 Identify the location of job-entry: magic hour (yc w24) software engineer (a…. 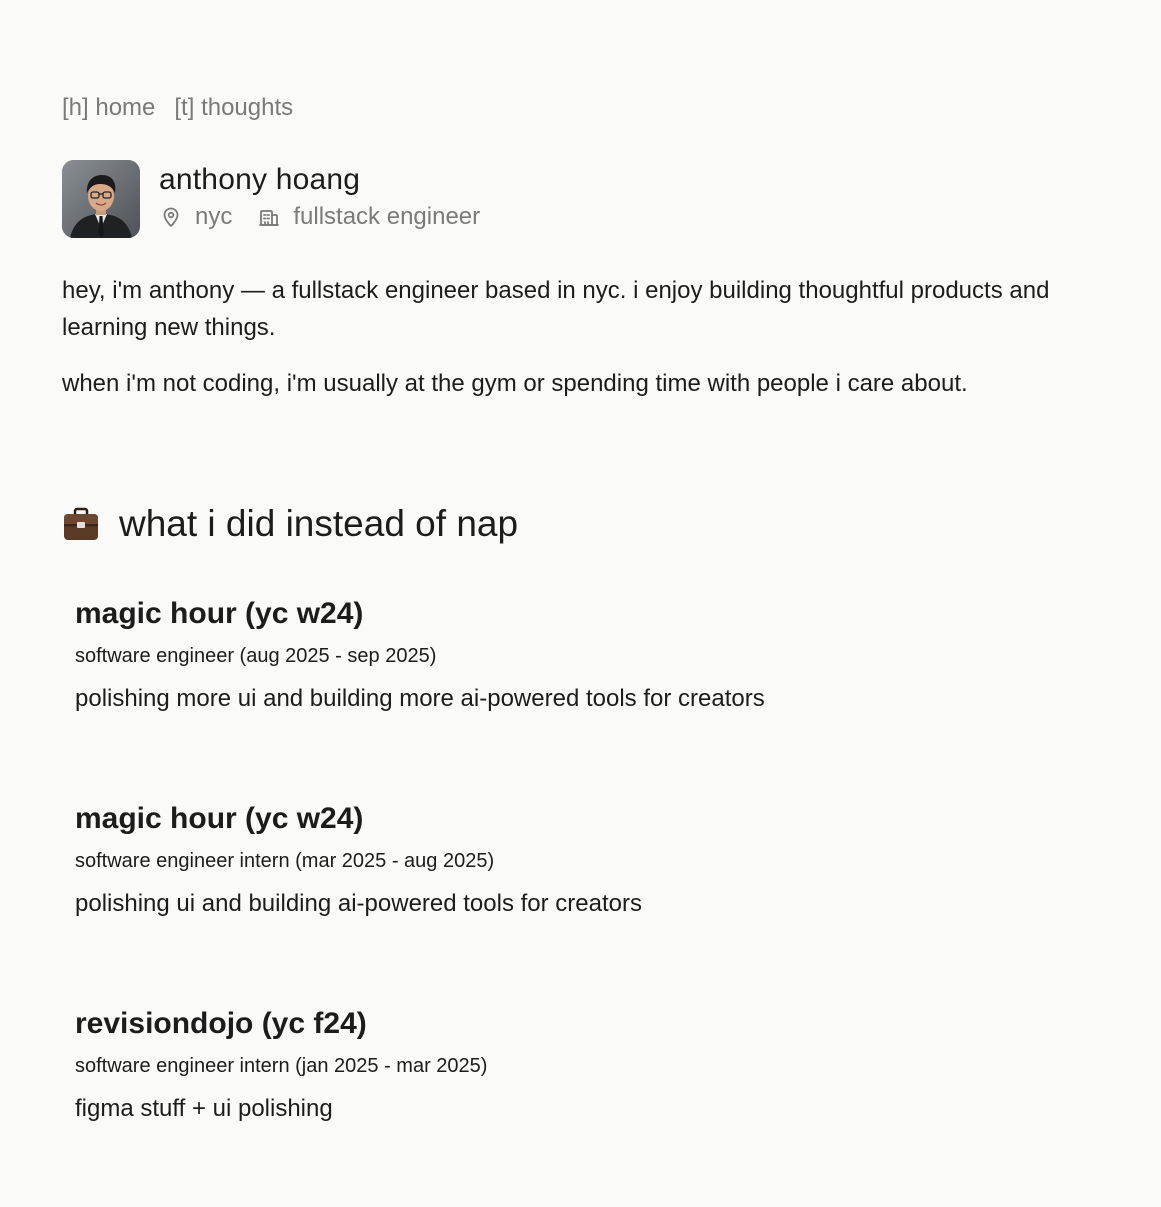
(575, 694).